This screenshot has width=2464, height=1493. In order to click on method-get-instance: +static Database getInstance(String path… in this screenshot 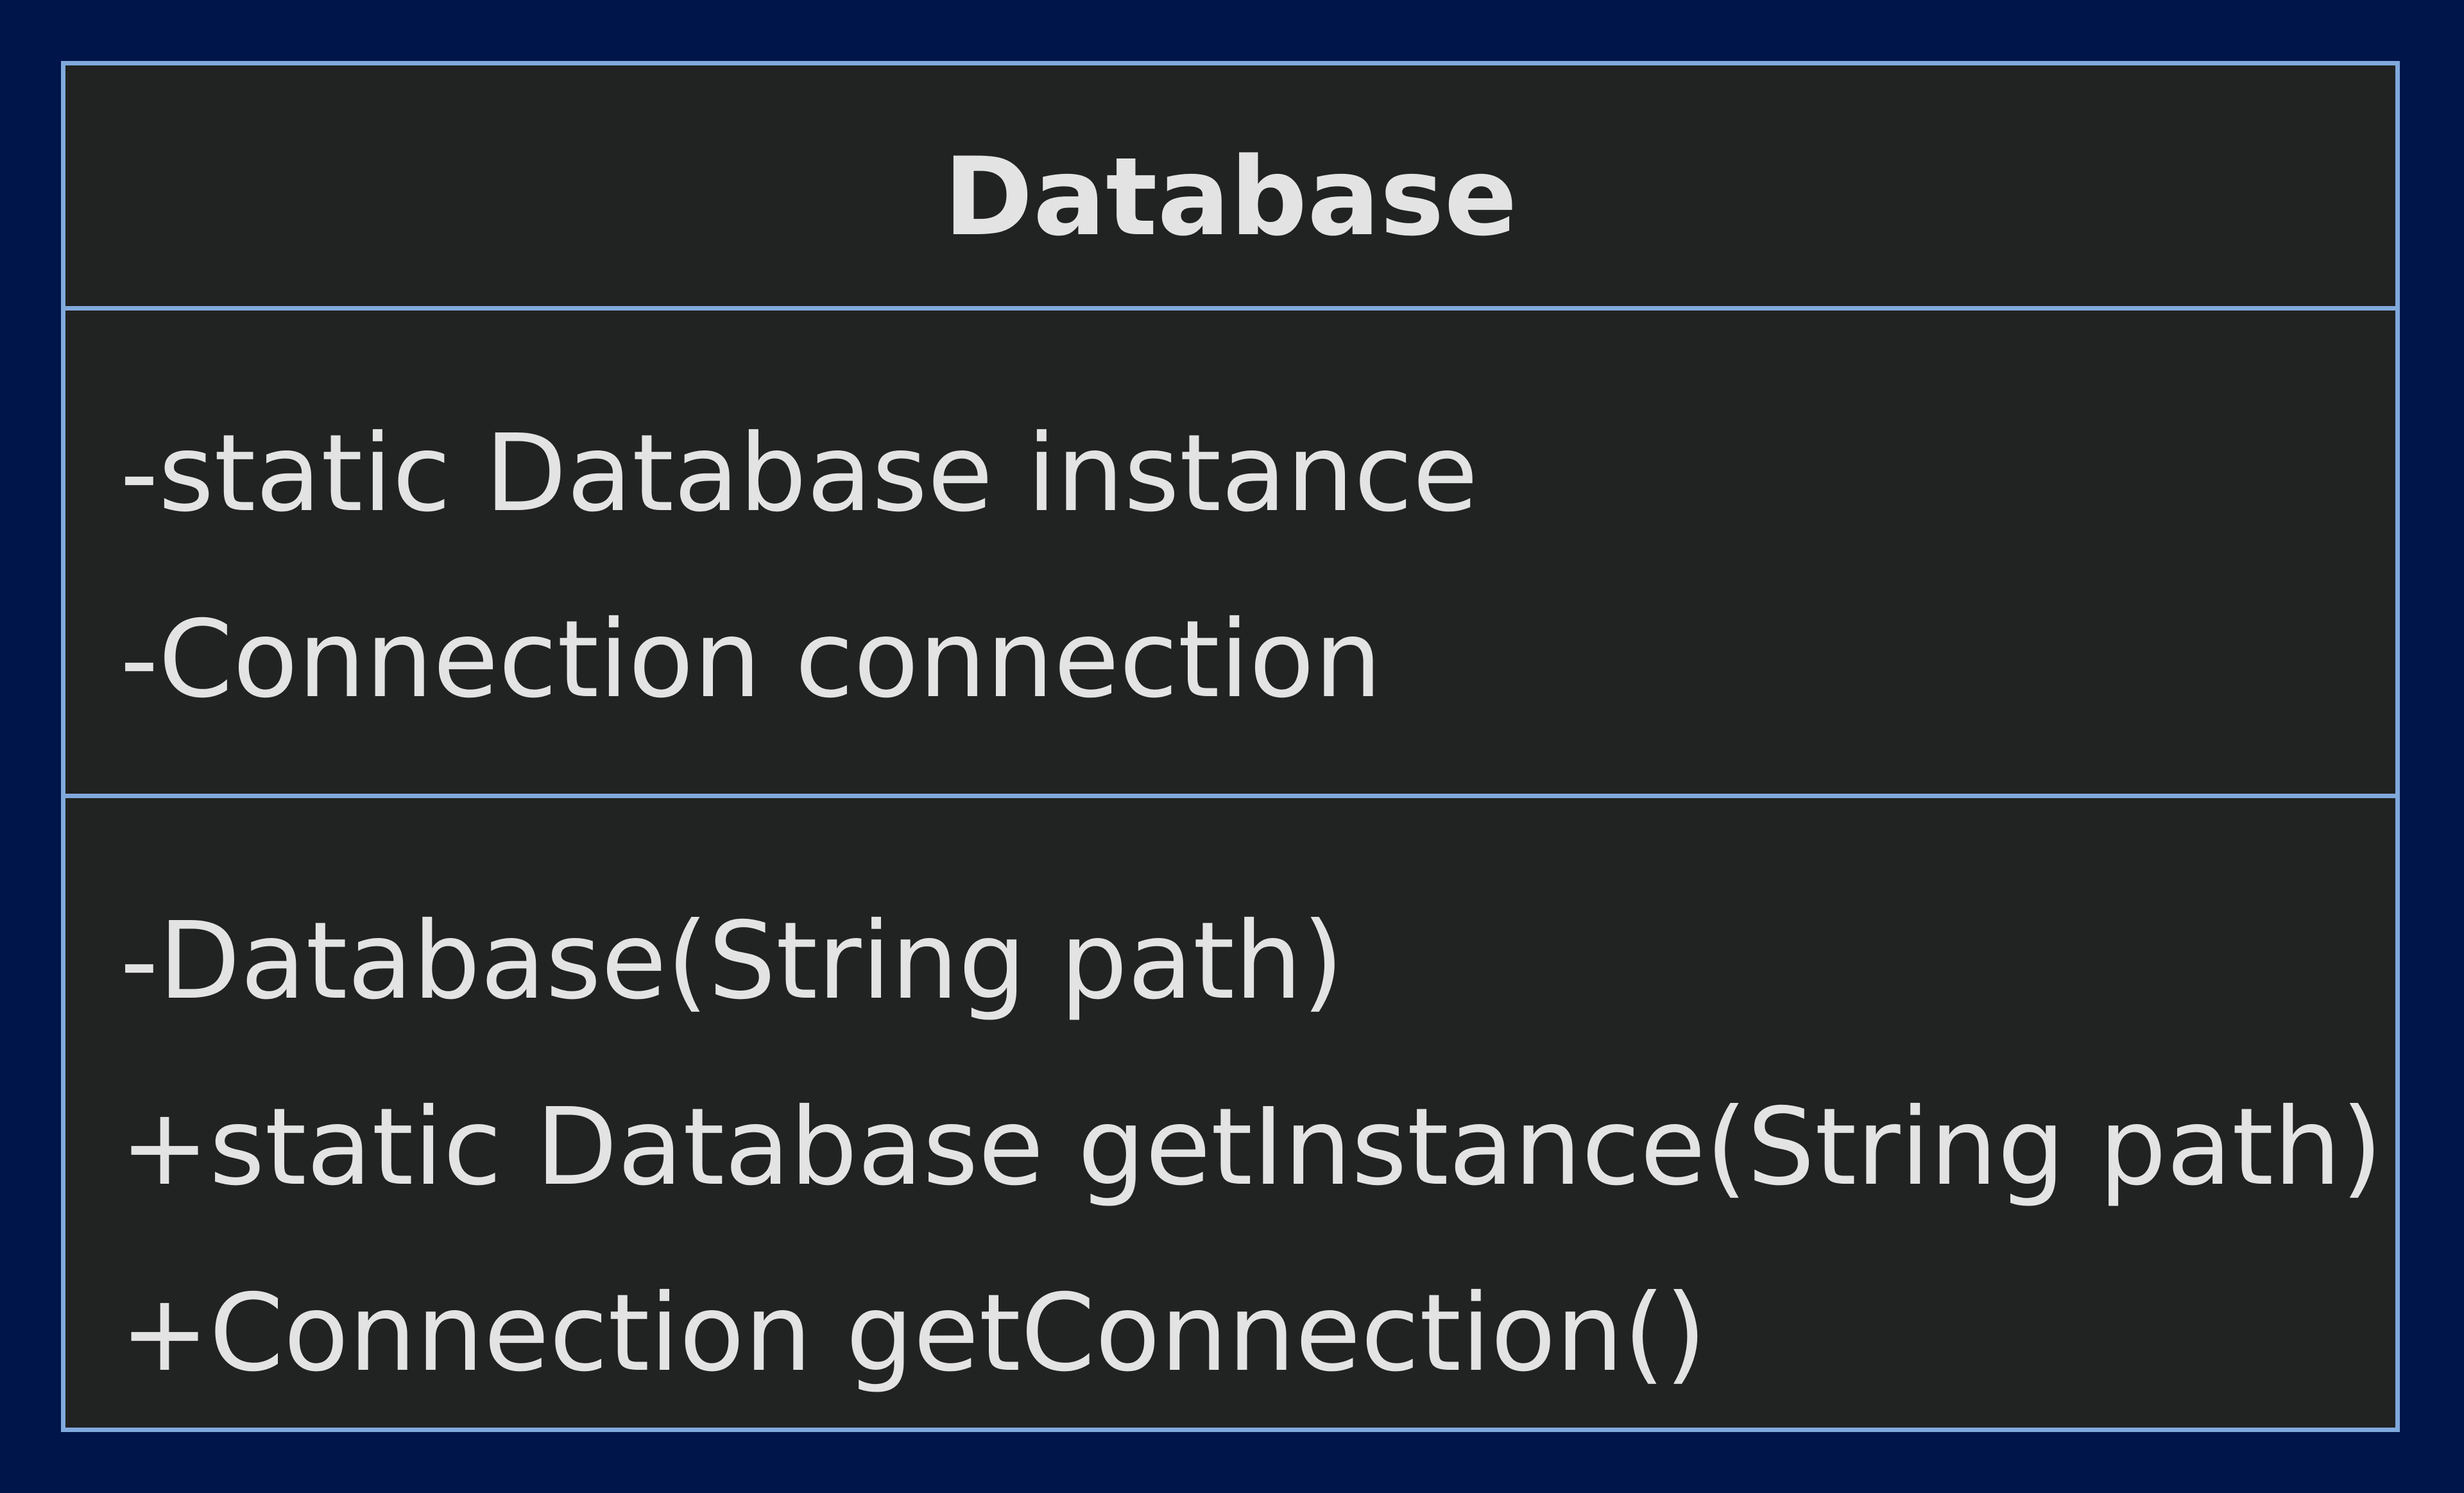, I will do `click(1252, 1147)`.